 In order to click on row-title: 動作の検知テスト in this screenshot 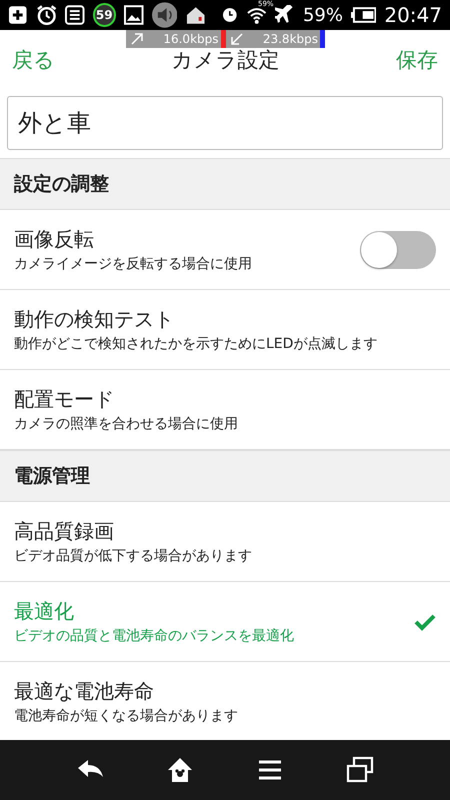, I will do `click(94, 319)`.